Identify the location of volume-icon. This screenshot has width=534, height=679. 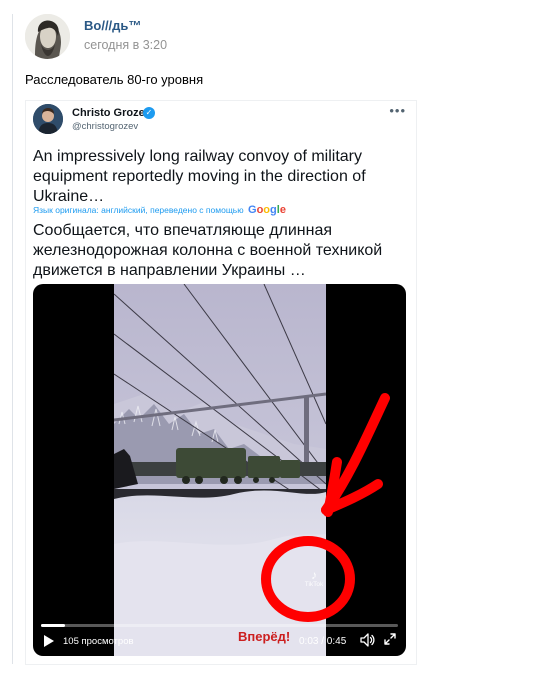
(367, 640).